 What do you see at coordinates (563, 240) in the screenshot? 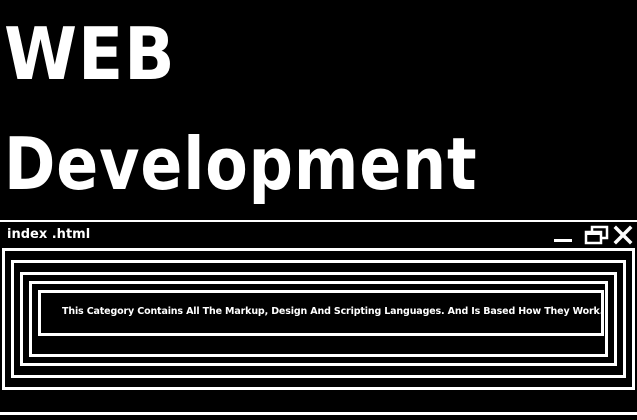
I see `minimize-icon` at bounding box center [563, 240].